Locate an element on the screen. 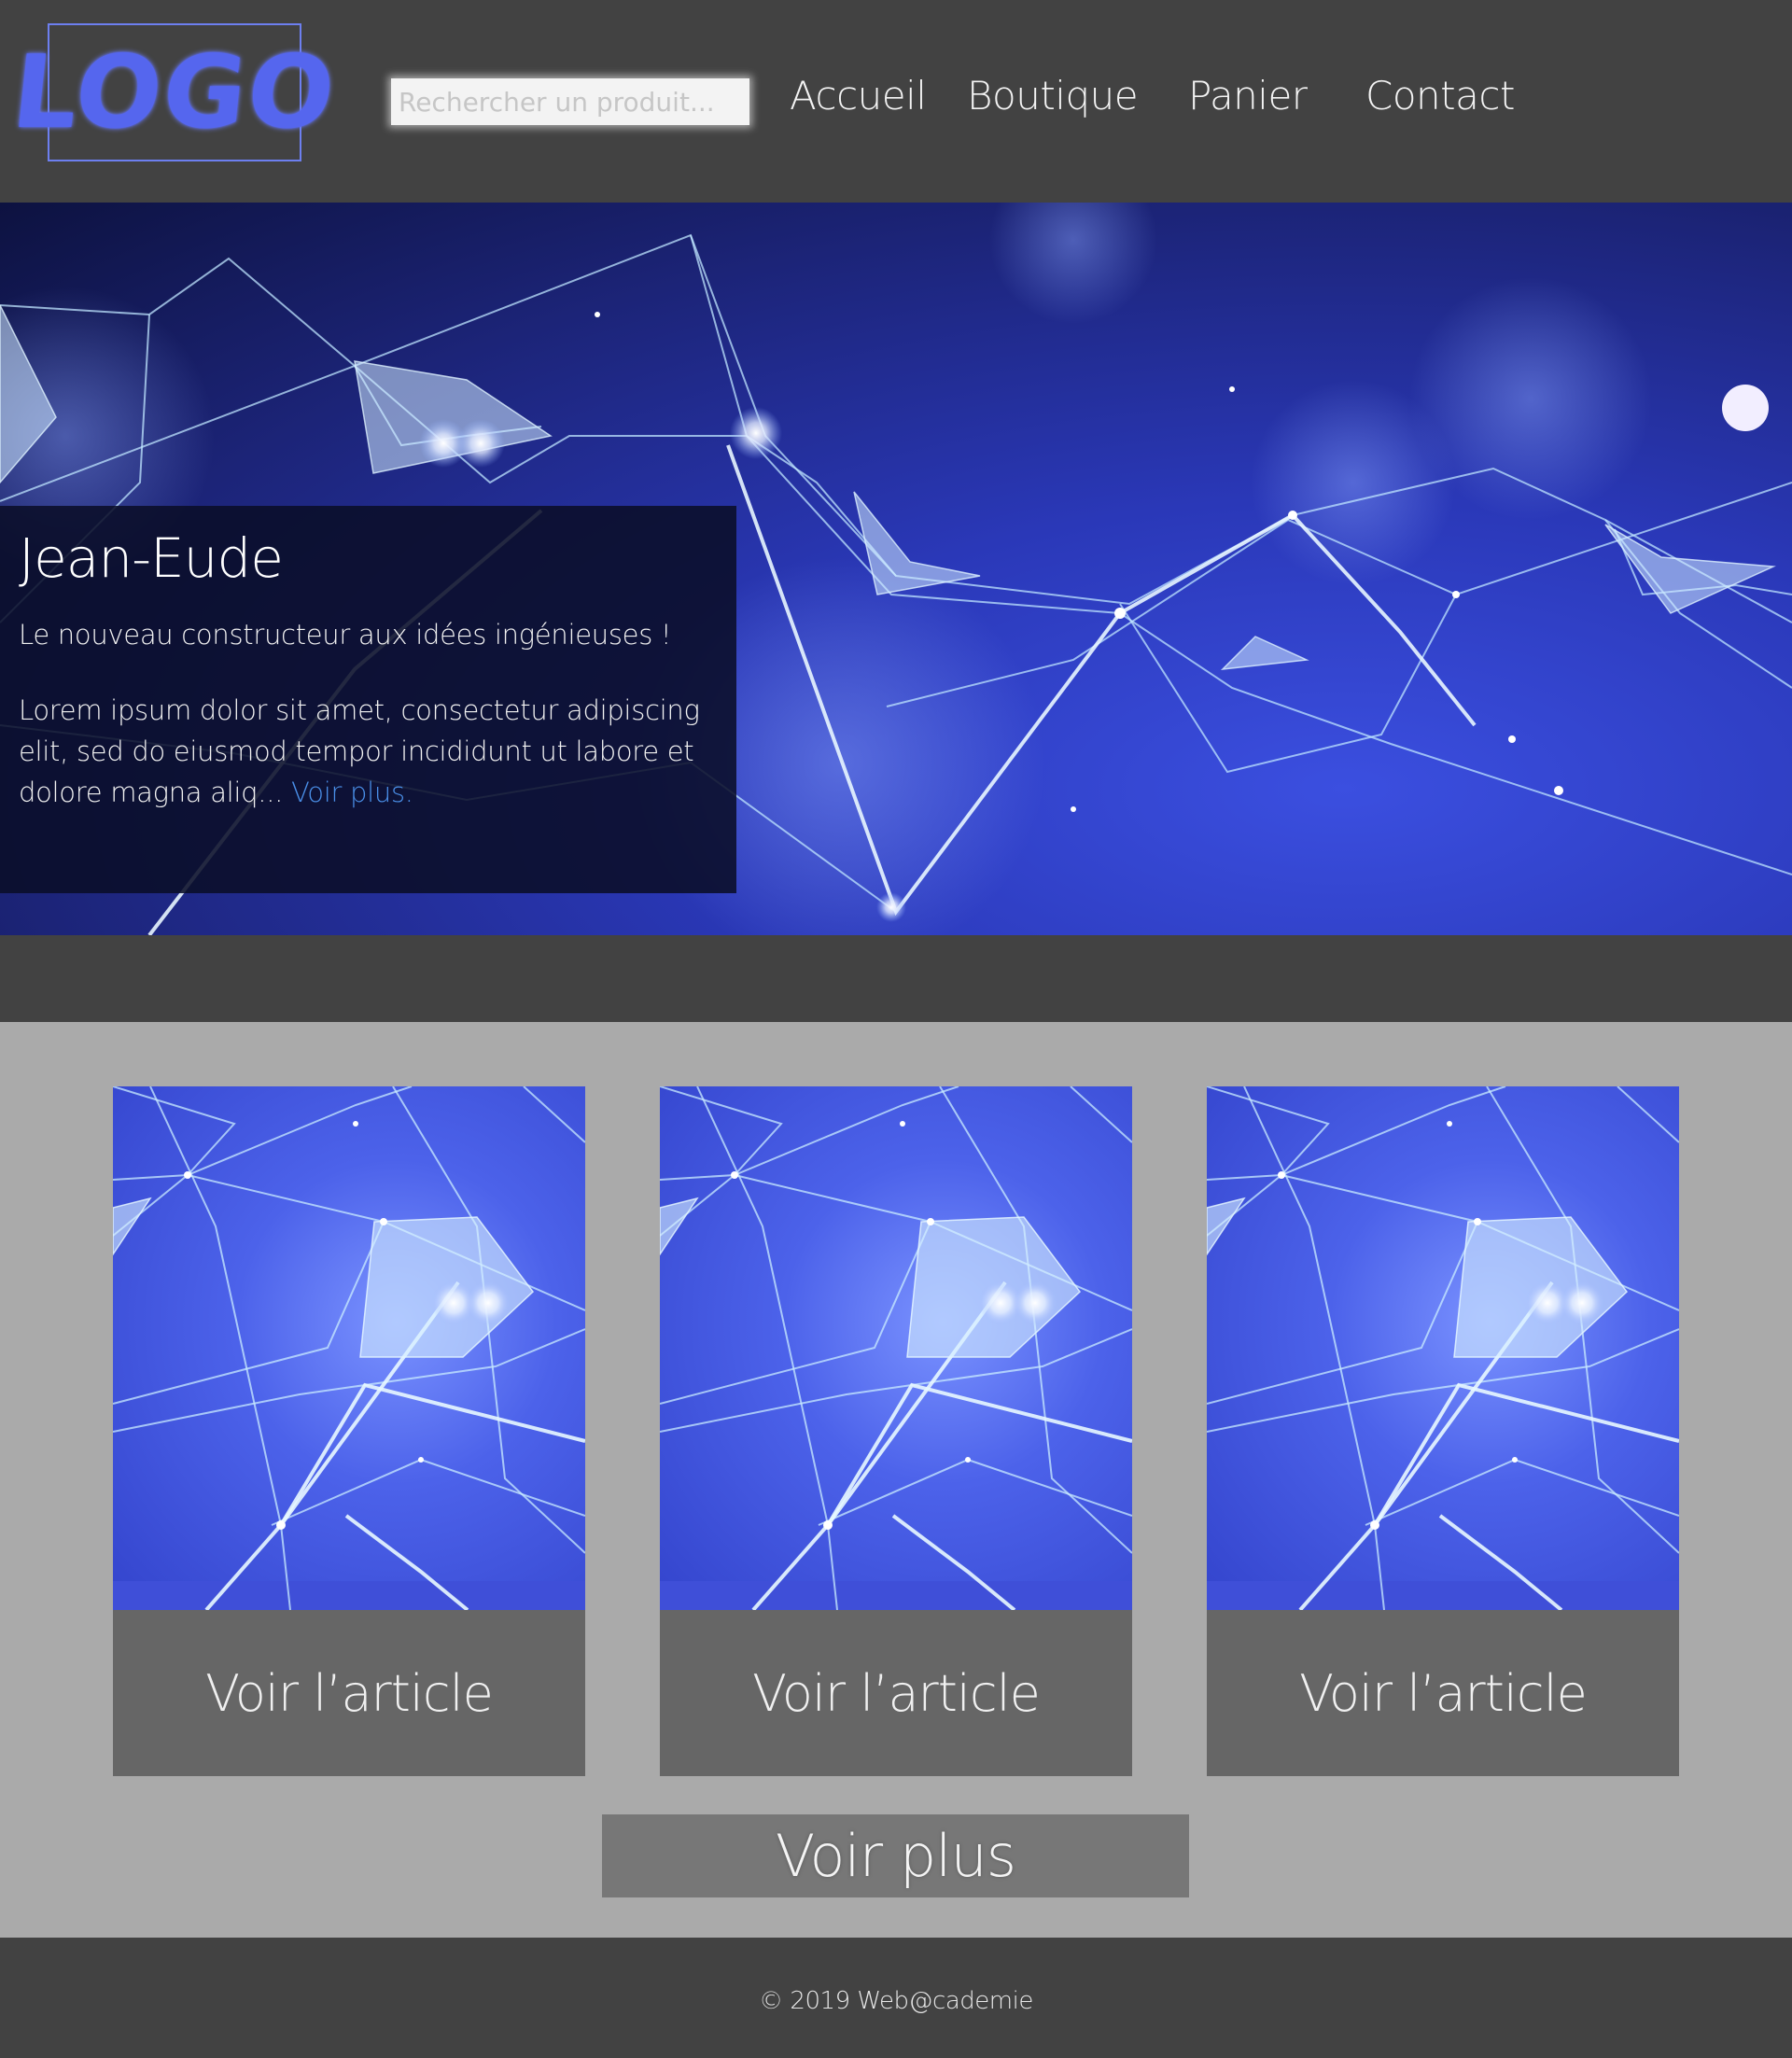  logo: LOGO is located at coordinates (174, 92).